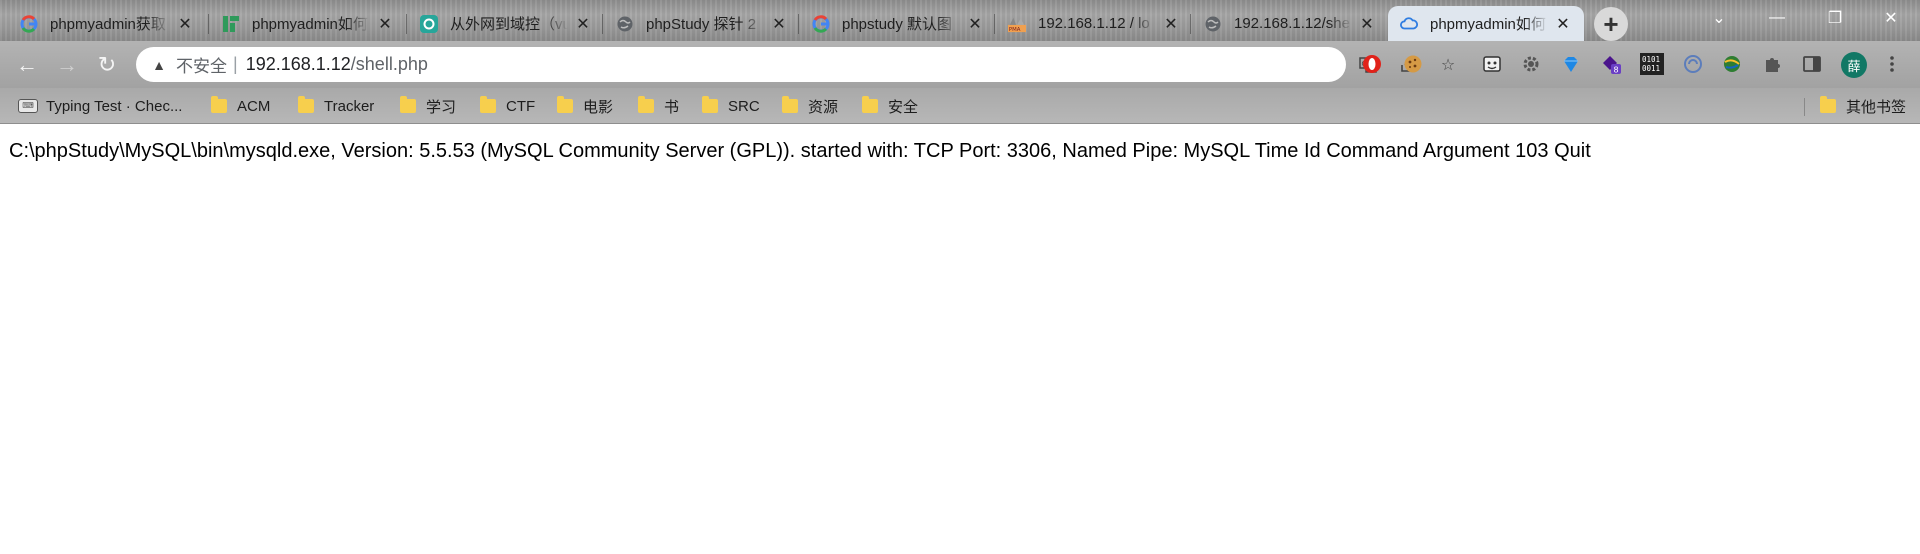 The height and width of the screenshot is (554, 1920). What do you see at coordinates (349, 106) in the screenshot?
I see `bookmark-label: Tracker` at bounding box center [349, 106].